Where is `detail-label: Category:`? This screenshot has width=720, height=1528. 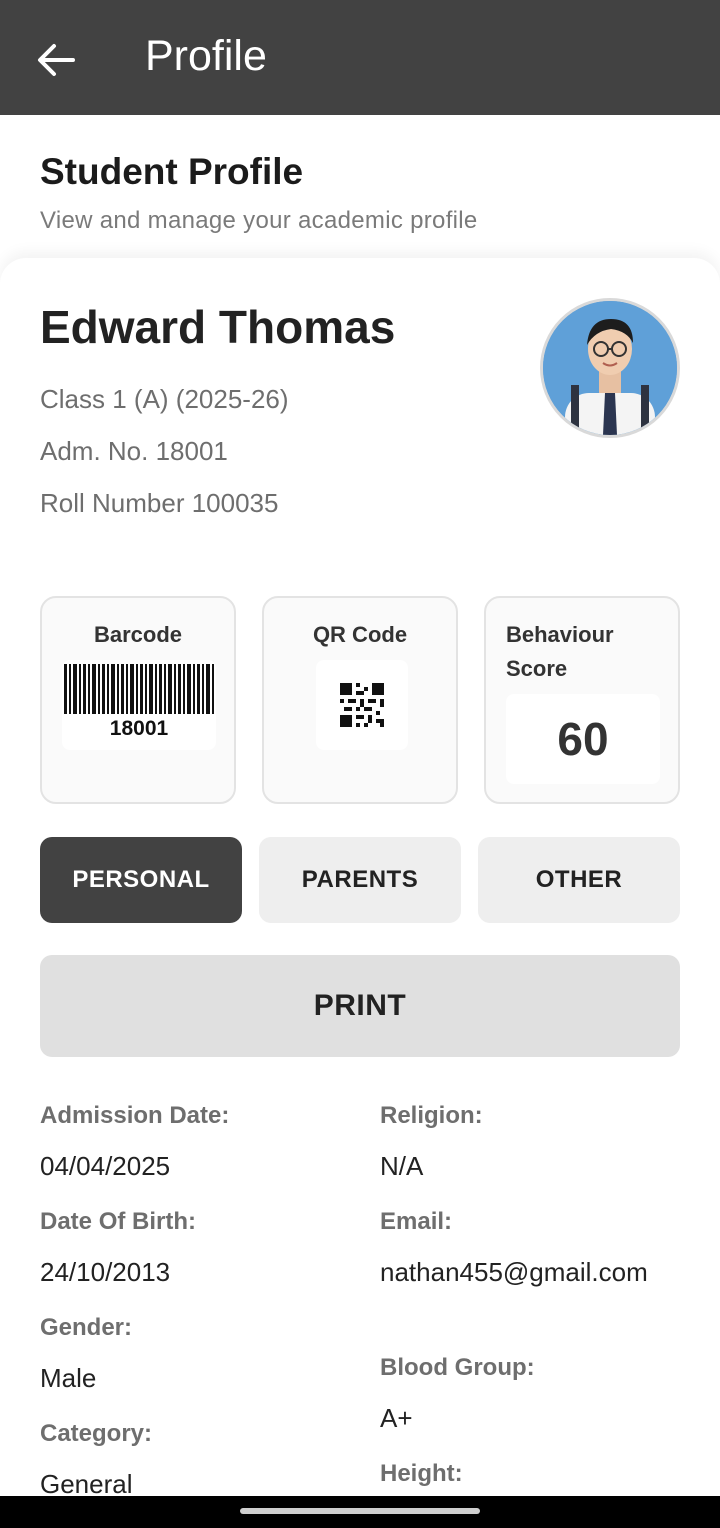
detail-label: Category: is located at coordinates (96, 1433).